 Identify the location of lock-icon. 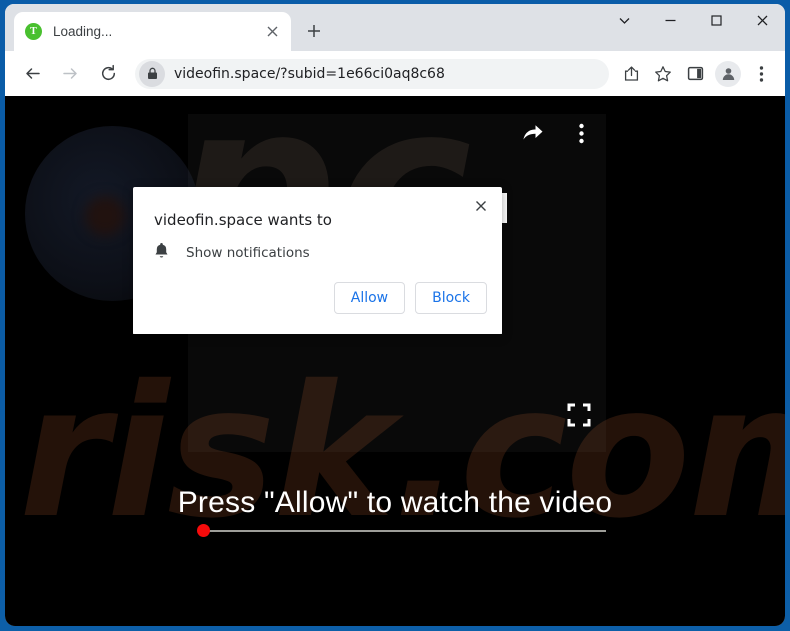
(152, 73).